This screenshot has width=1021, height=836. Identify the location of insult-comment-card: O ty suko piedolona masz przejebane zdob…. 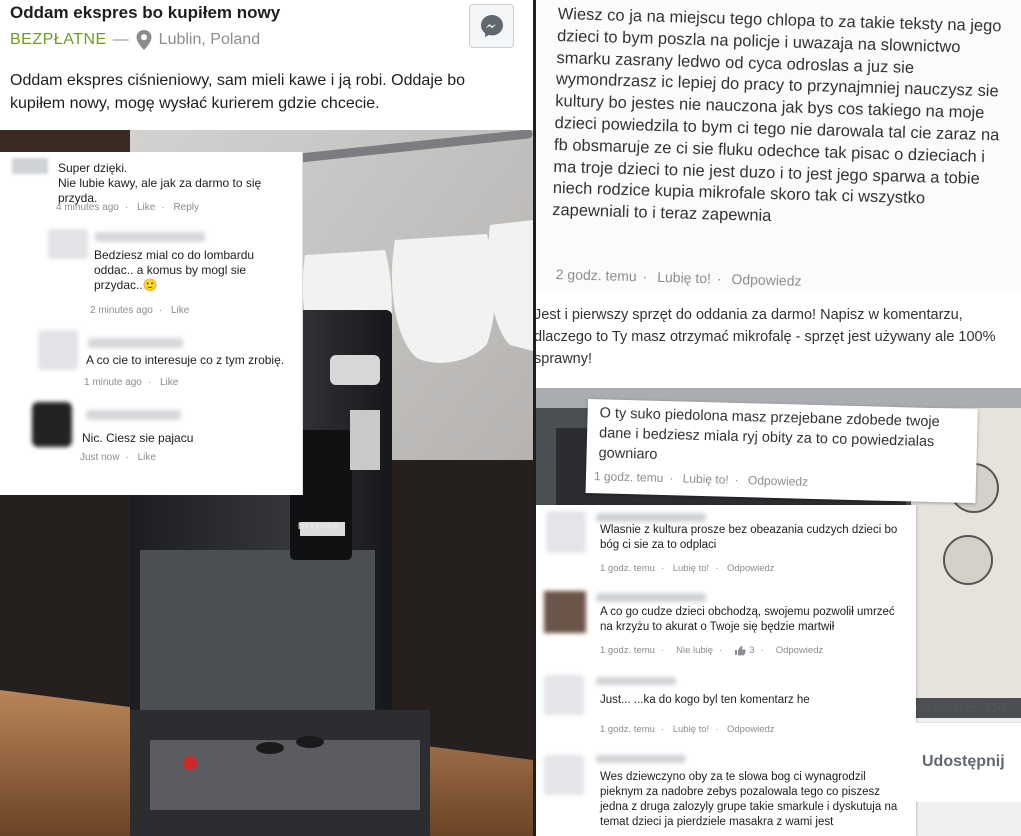
(781, 451).